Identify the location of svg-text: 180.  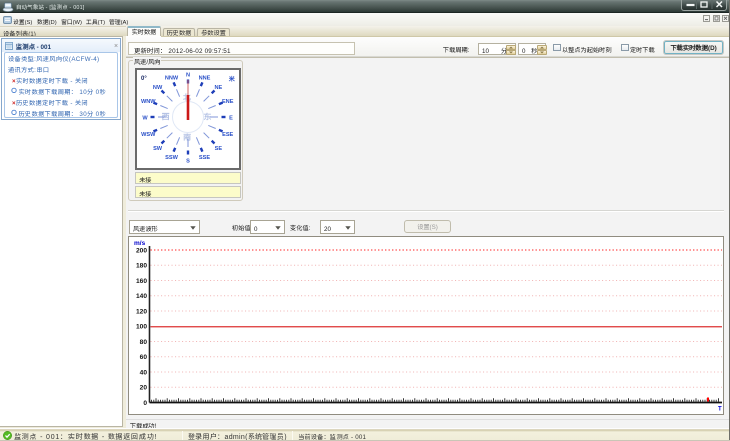
(141, 265).